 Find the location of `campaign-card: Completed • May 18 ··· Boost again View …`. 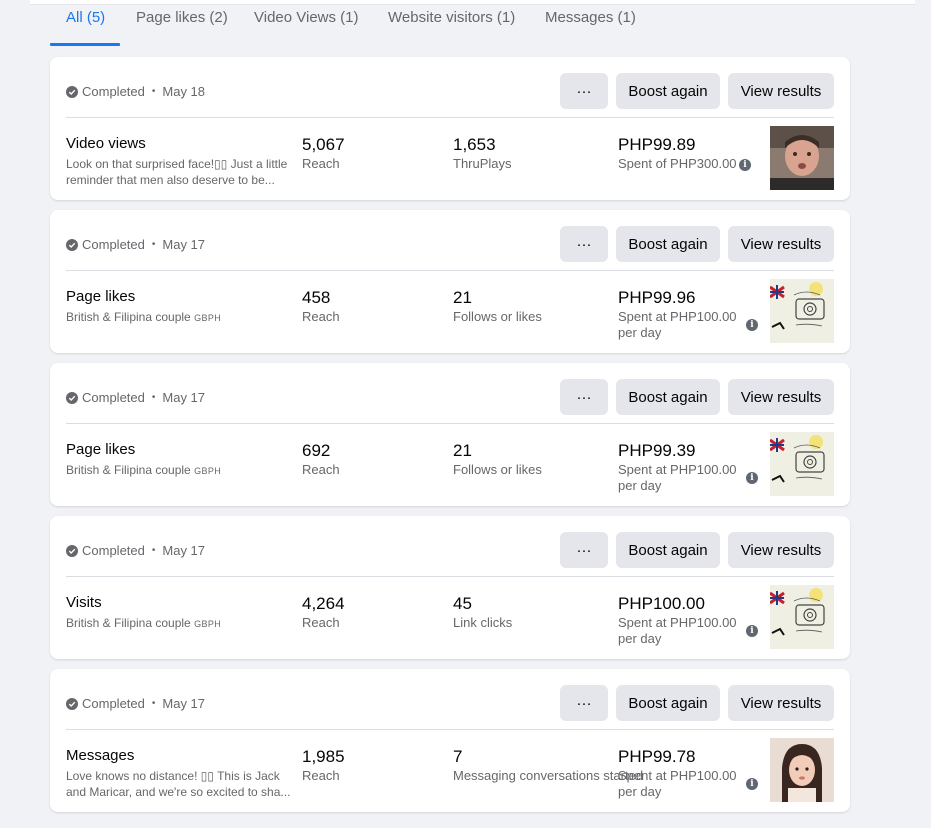

campaign-card: Completed • May 18 ··· Boost again View … is located at coordinates (450, 128).